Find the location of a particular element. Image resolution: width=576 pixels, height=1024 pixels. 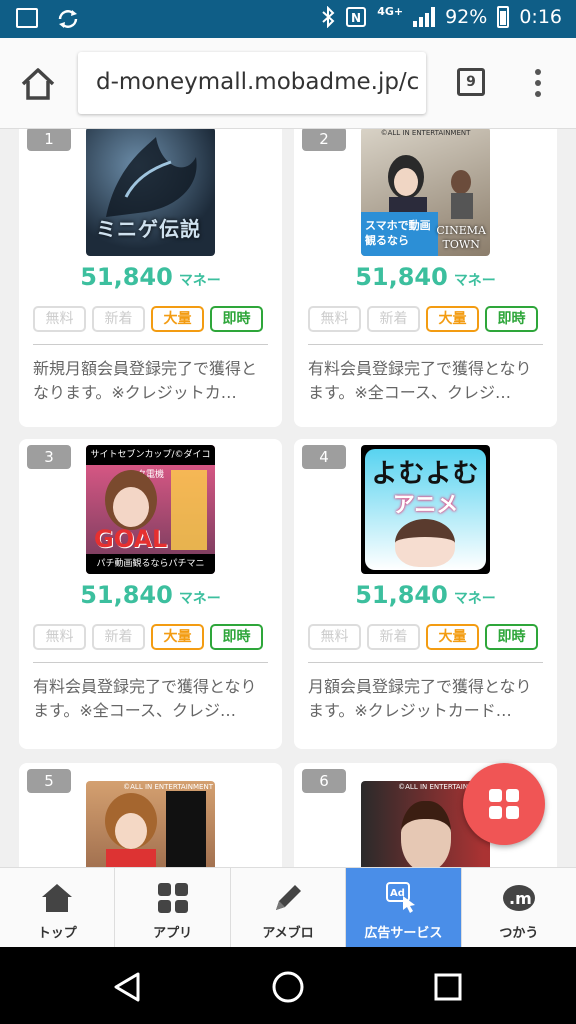

nav-label: 広告サービス is located at coordinates (403, 933).